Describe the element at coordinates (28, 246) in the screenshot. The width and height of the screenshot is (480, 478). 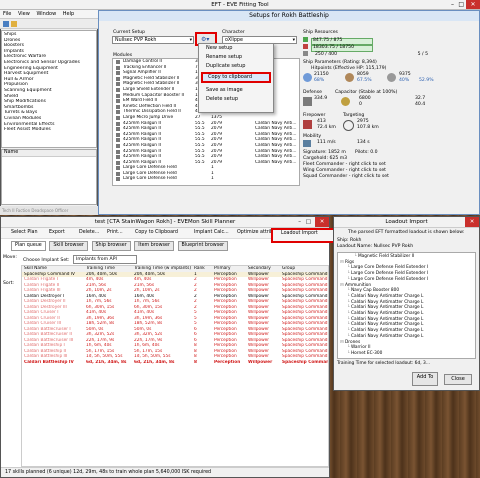
I see `tab-plan-queue: Plan queue` at that location.